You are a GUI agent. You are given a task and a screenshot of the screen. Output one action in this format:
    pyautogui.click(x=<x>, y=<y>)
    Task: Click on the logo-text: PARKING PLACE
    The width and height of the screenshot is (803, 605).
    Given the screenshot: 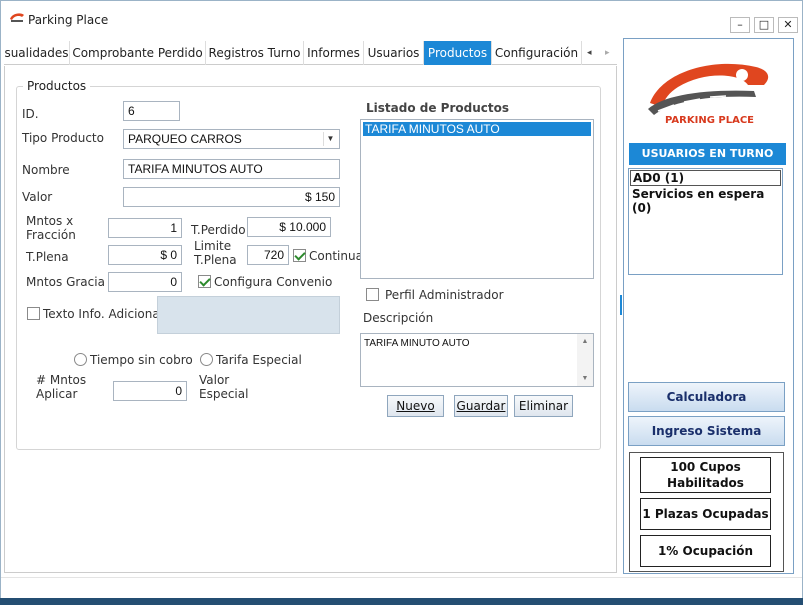 What is the action you would take?
    pyautogui.click(x=709, y=120)
    